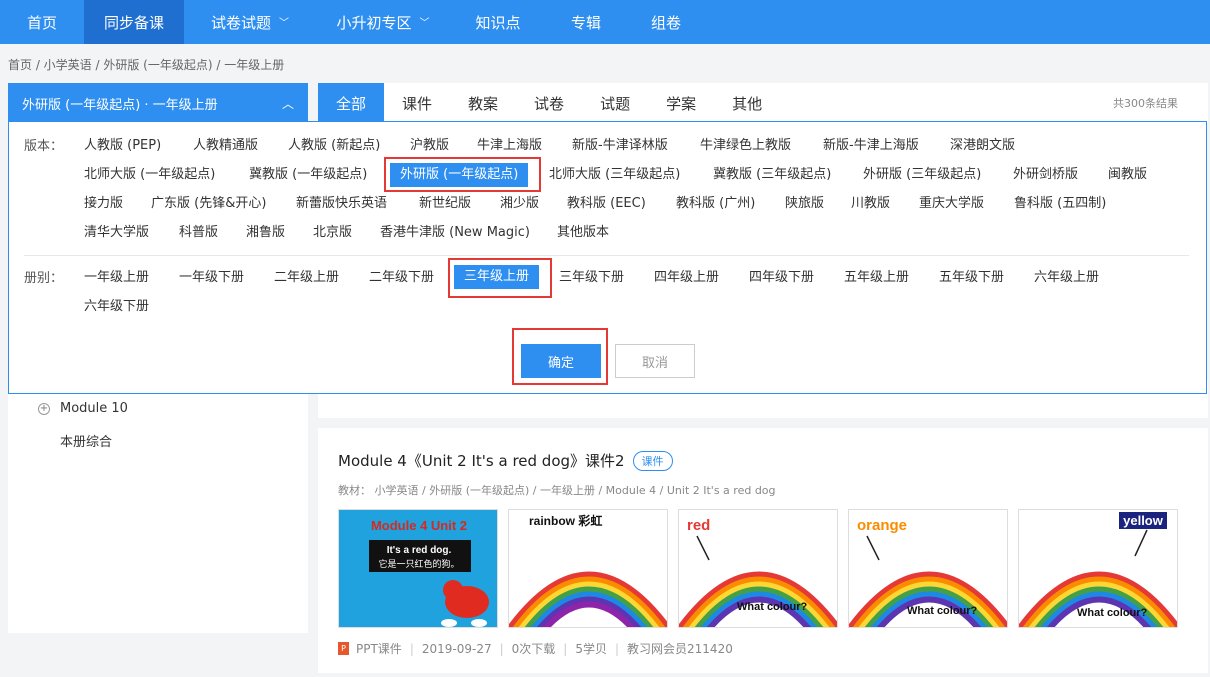 This screenshot has width=1210, height=677. What do you see at coordinates (483, 103) in the screenshot?
I see `tab-lesson-plan: 教案` at bounding box center [483, 103].